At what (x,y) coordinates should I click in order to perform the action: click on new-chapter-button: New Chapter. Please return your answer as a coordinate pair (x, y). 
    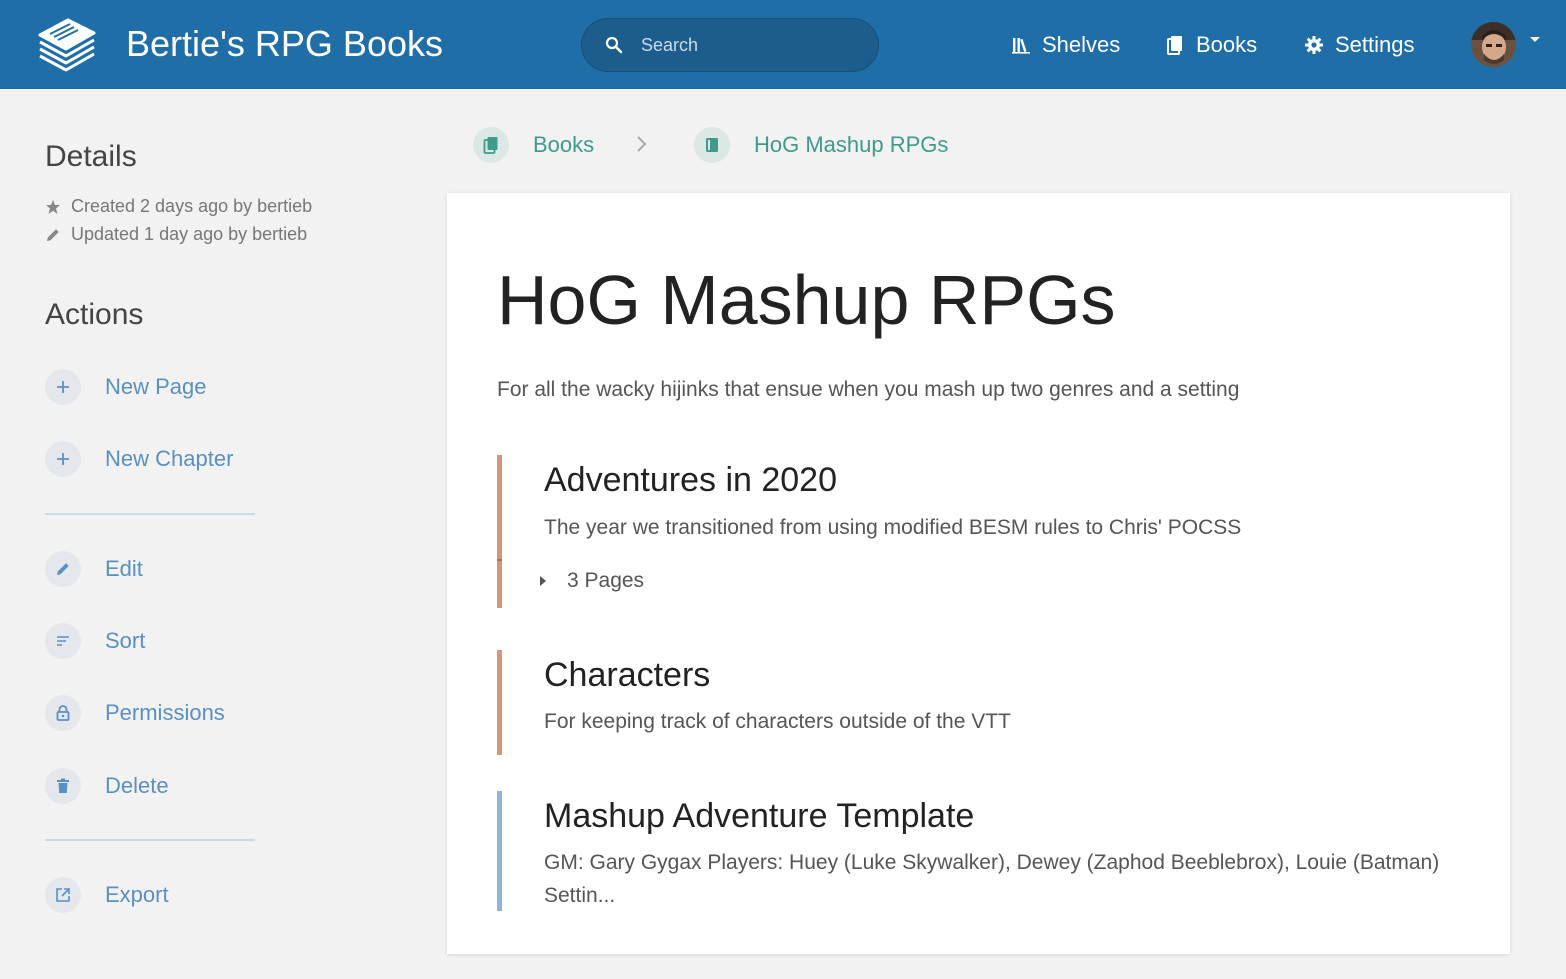
    Looking at the image, I should click on (139, 459).